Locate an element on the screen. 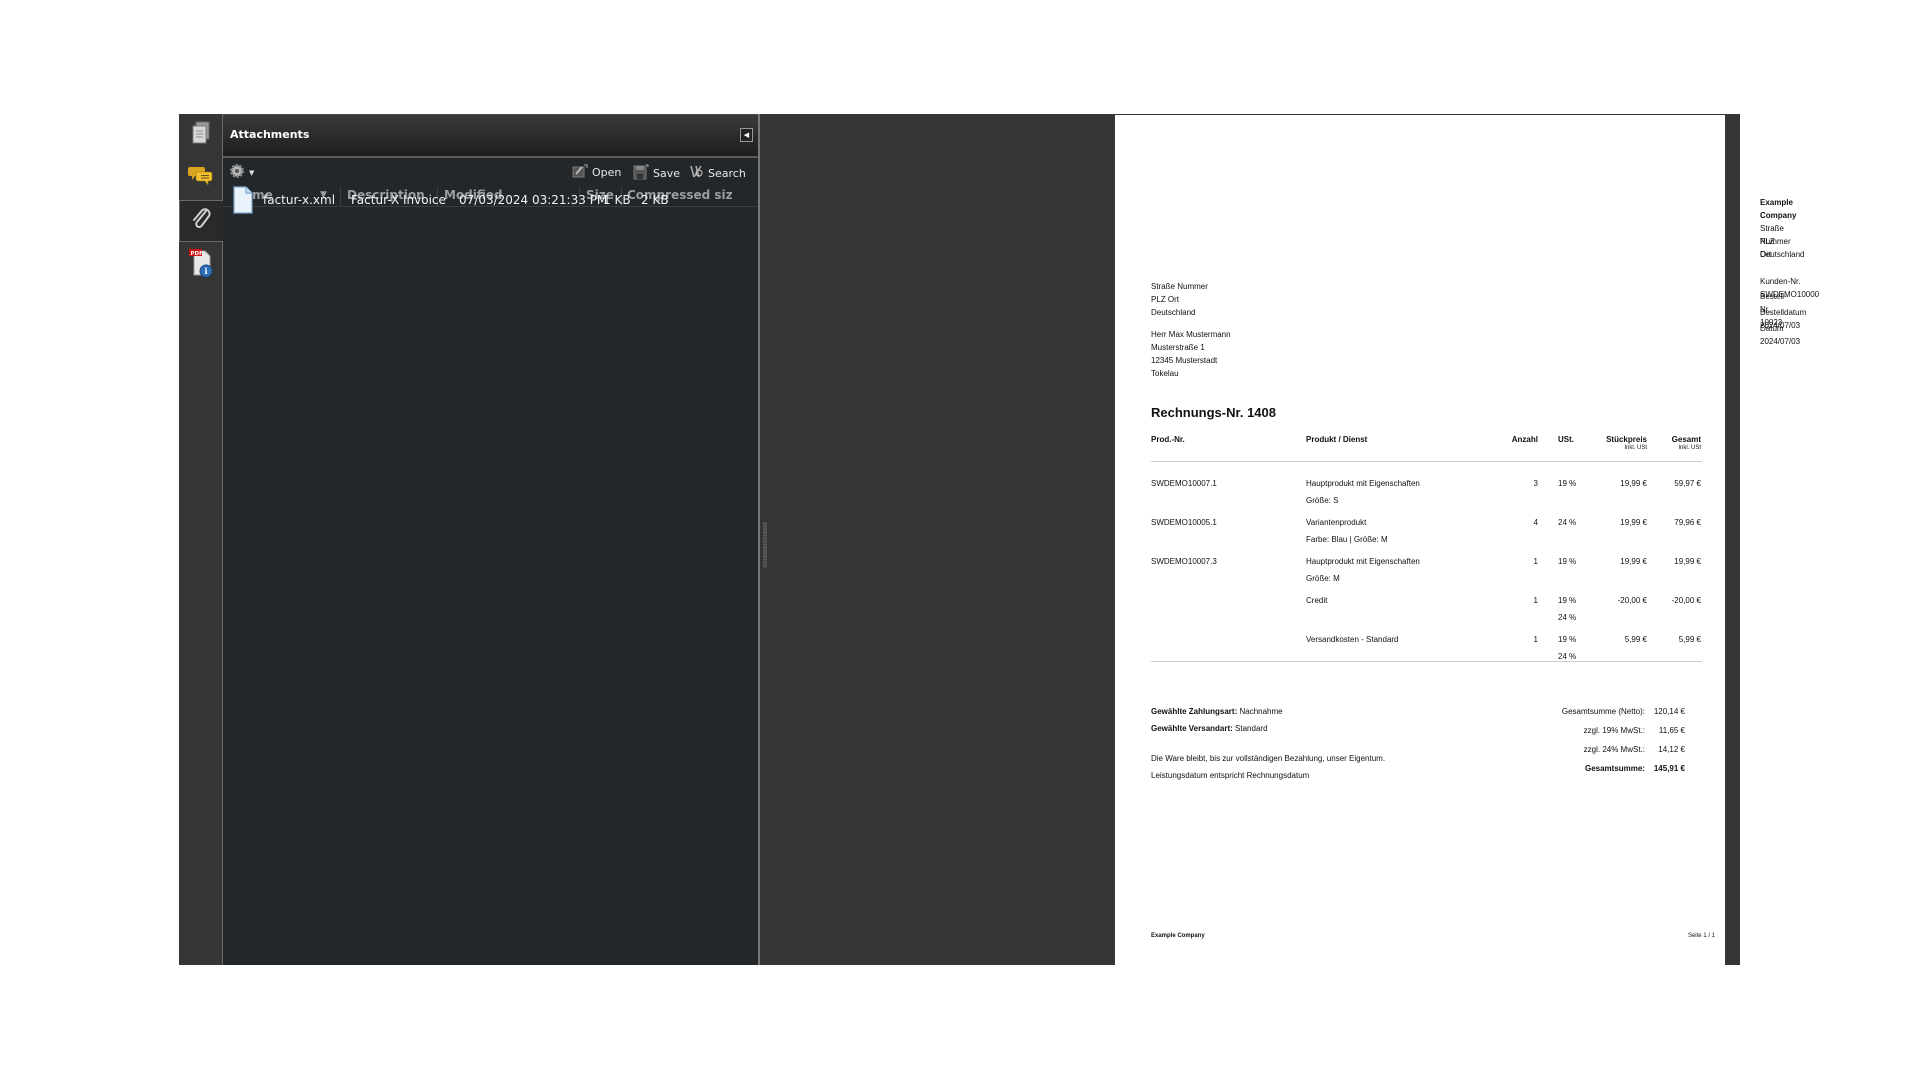  recipient-name: Herr Max Mustermann is located at coordinates (1191, 334).